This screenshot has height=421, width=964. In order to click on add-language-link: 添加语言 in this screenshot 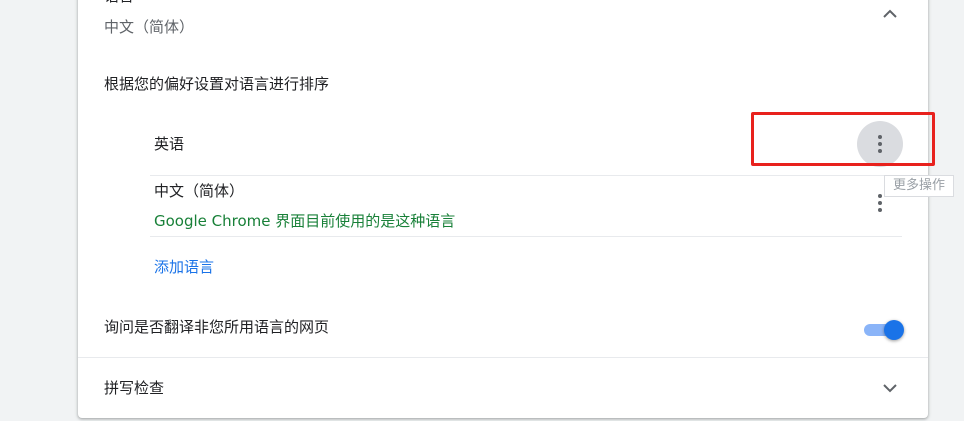, I will do `click(184, 267)`.